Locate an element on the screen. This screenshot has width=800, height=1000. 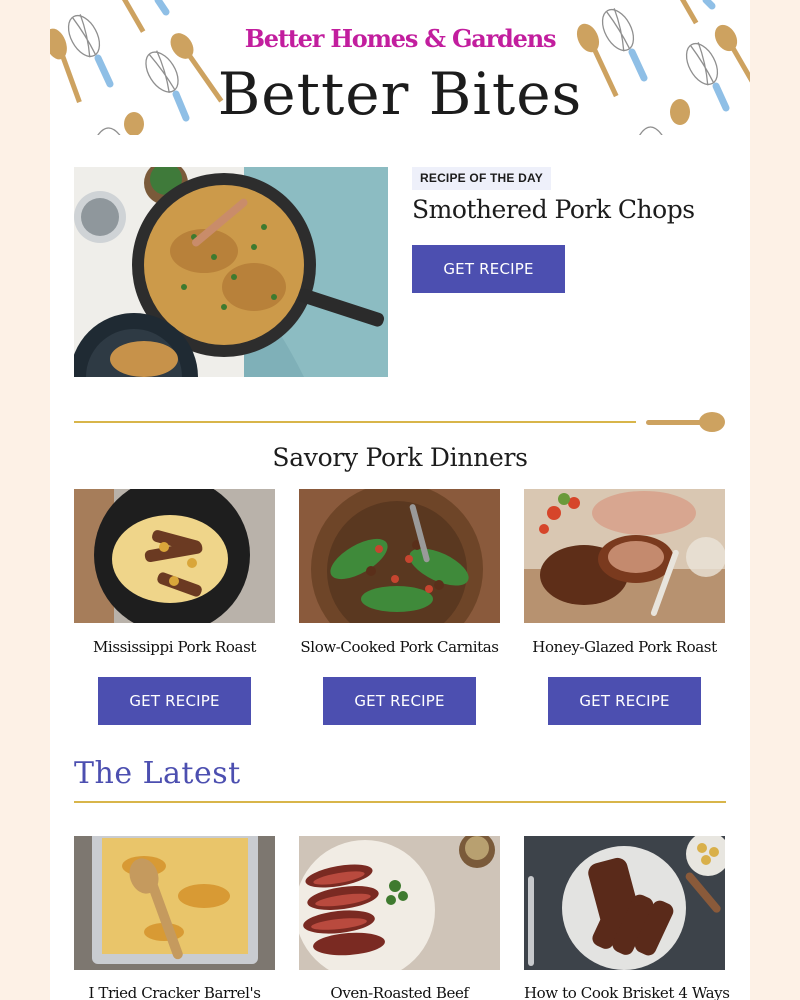
card-title-mississippi-pork-roast: Mississippi Pork Roast is located at coordinates (174, 647).